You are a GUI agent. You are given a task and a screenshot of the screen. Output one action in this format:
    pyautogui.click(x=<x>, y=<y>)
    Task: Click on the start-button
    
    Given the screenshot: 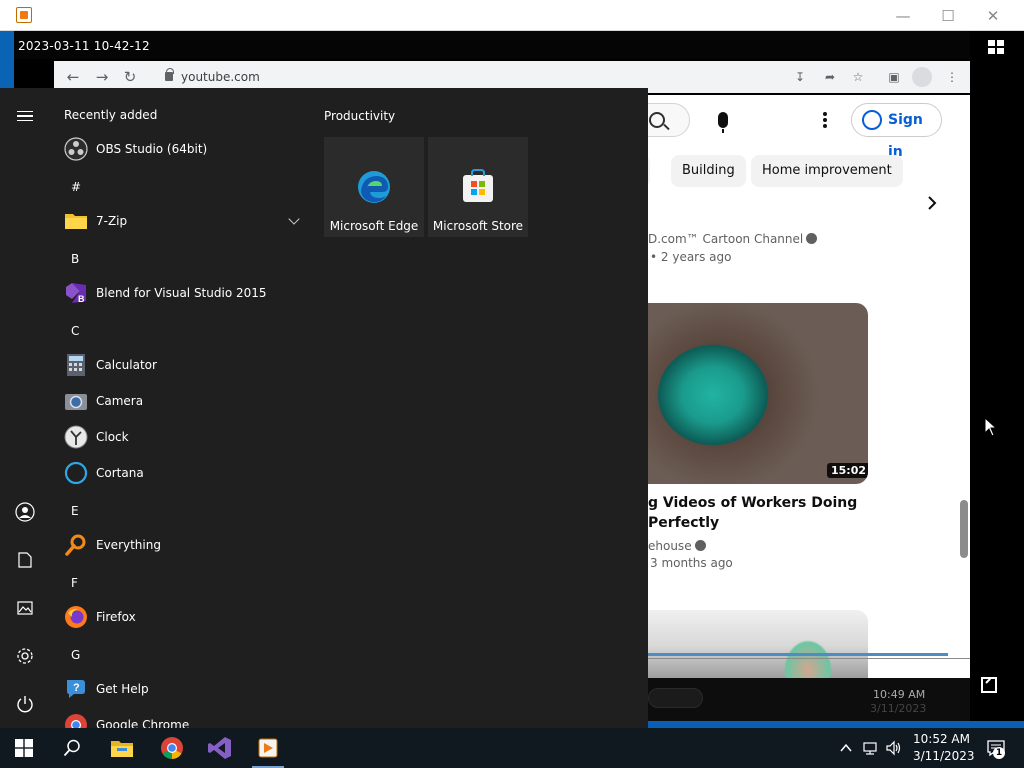 What is the action you would take?
    pyautogui.click(x=24, y=748)
    